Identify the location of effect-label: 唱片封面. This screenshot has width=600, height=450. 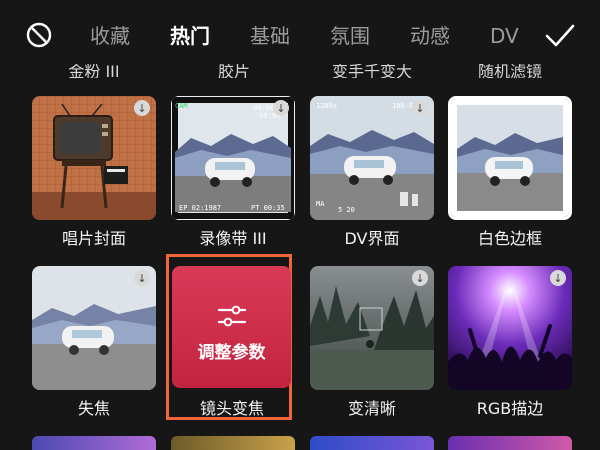
(93, 238).